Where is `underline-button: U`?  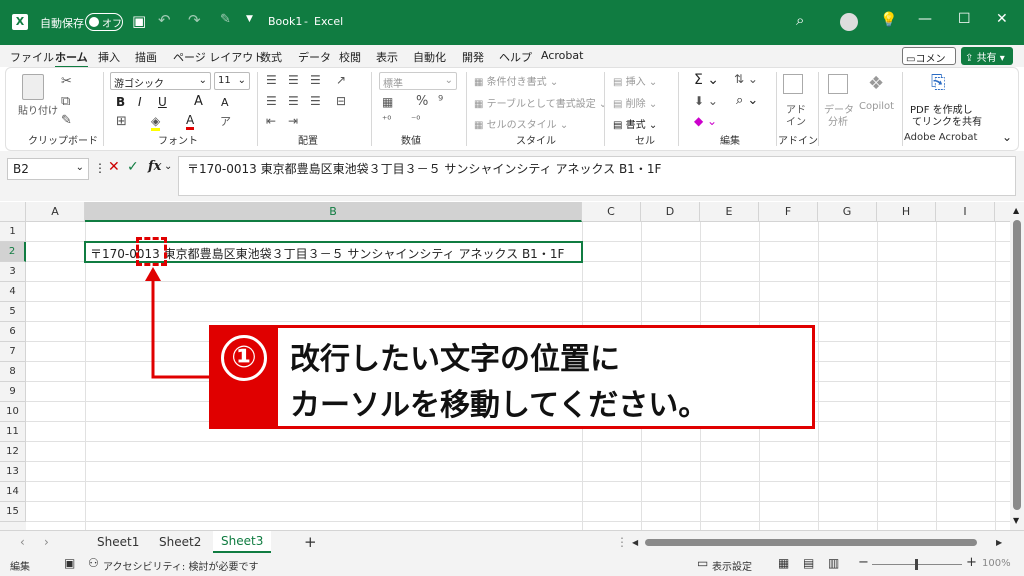
underline-button: U is located at coordinates (162, 102).